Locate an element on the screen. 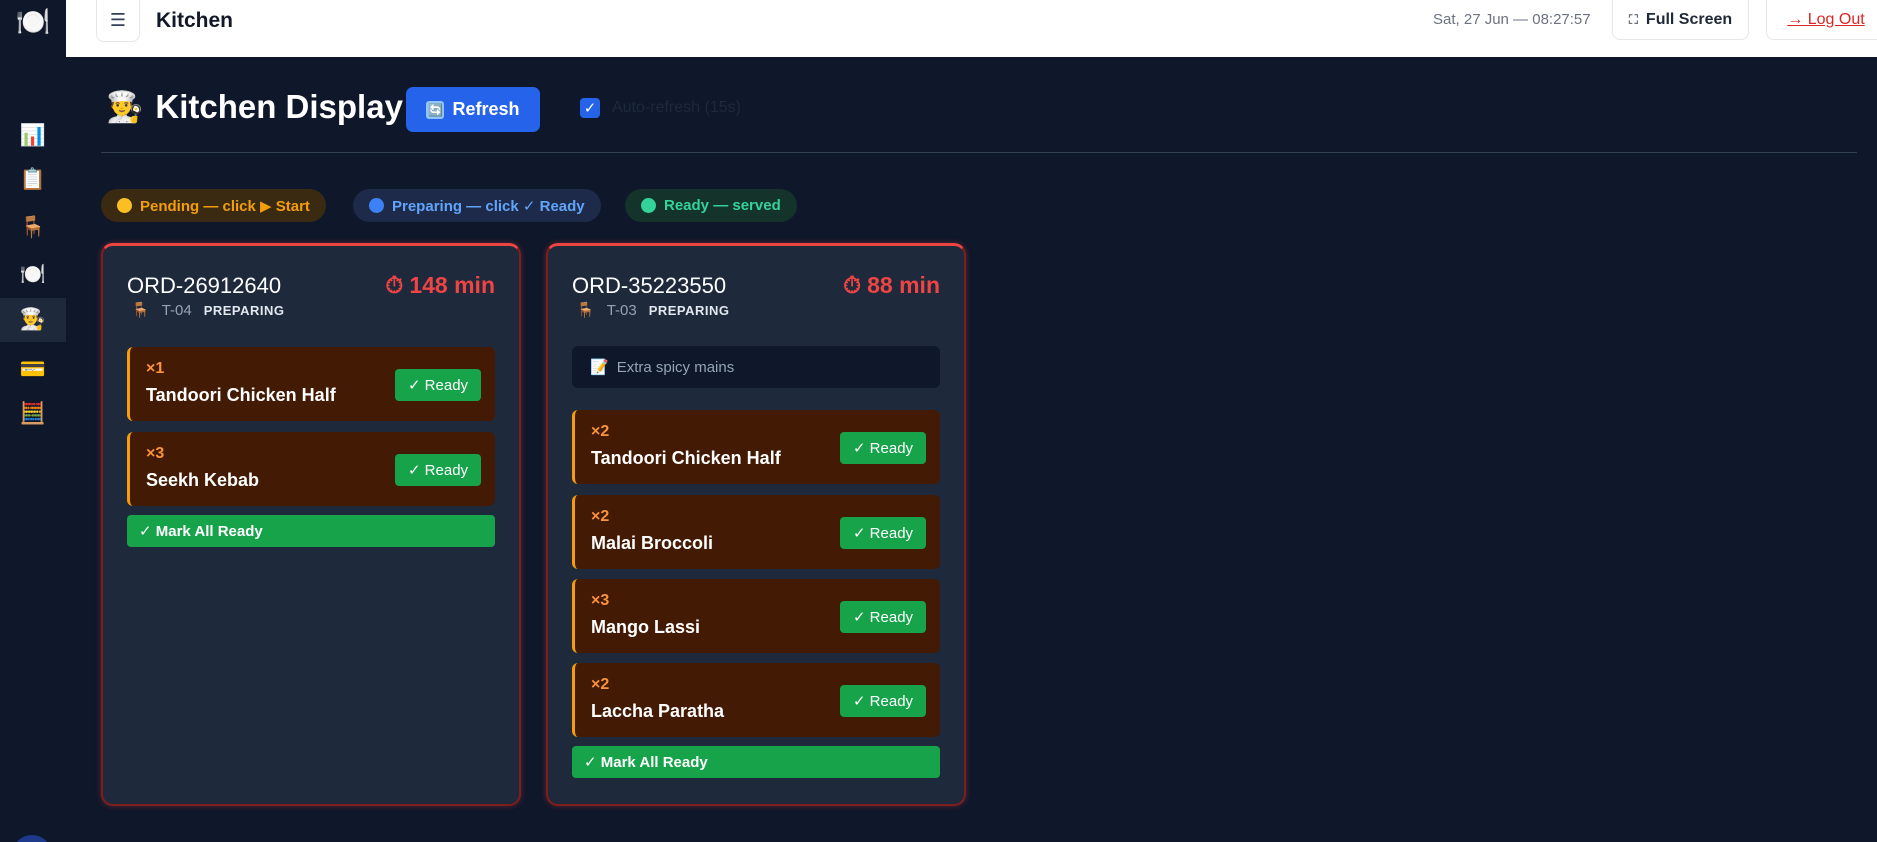 The image size is (1877, 842). page-title-text: Kitchen Display is located at coordinates (279, 106).